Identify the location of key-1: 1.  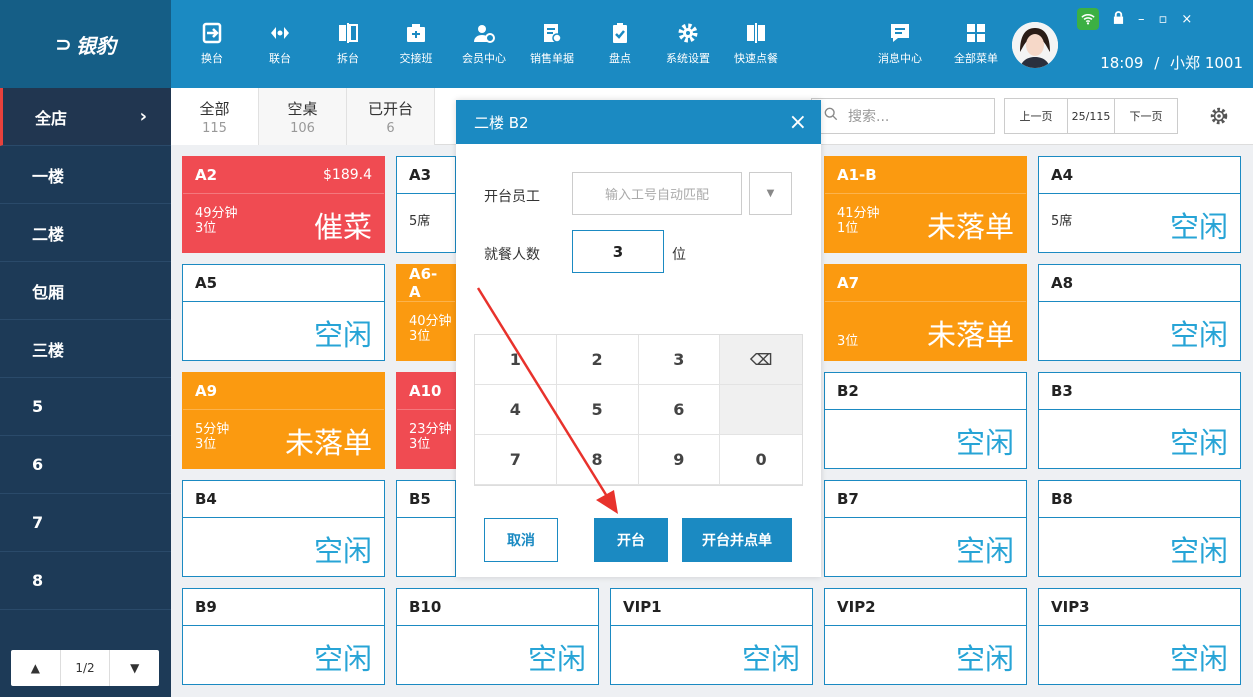
(516, 360).